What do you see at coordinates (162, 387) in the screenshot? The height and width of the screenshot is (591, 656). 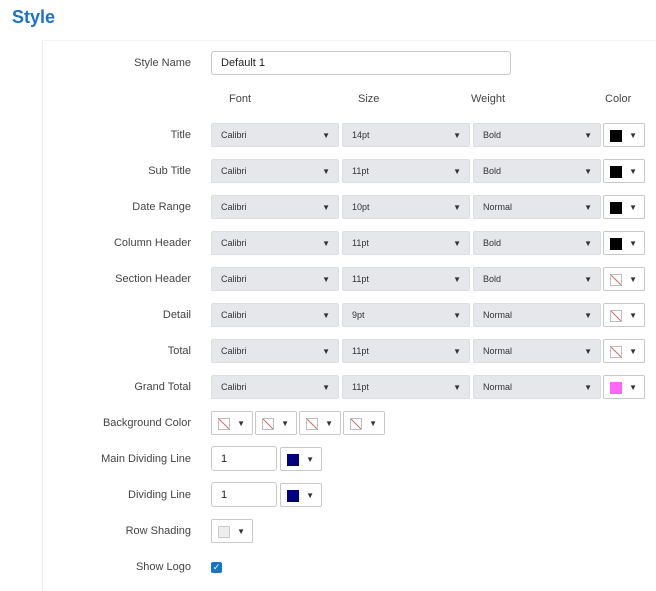 I see `row-label: Grand Total` at bounding box center [162, 387].